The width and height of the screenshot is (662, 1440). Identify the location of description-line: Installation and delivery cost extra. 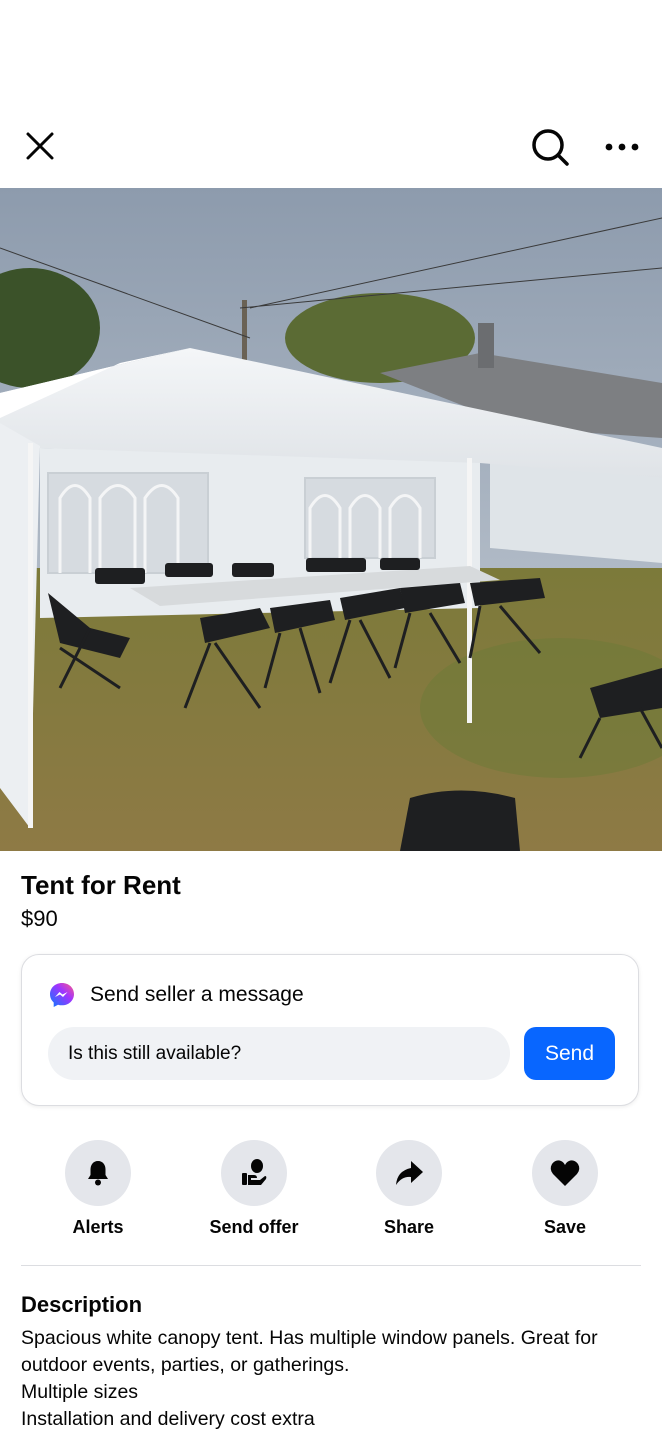
(168, 1419).